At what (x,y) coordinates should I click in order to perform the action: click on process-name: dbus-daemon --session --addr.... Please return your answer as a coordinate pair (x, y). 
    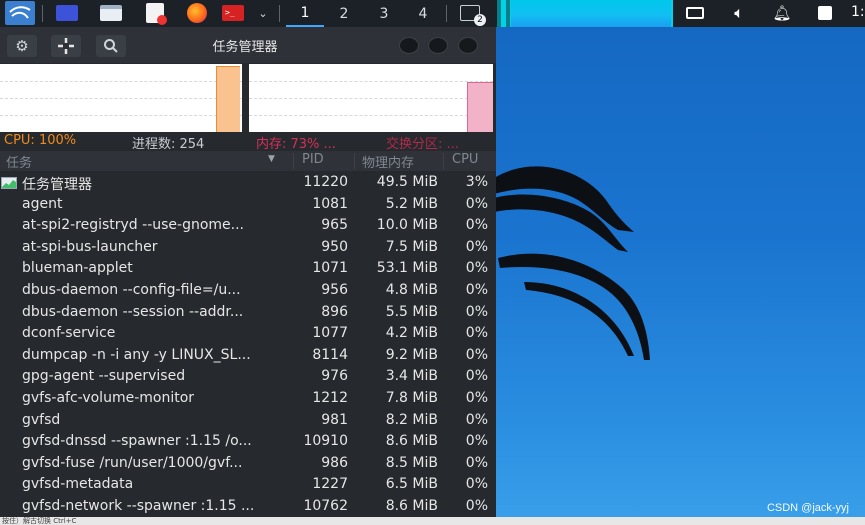
    Looking at the image, I should click on (133, 311).